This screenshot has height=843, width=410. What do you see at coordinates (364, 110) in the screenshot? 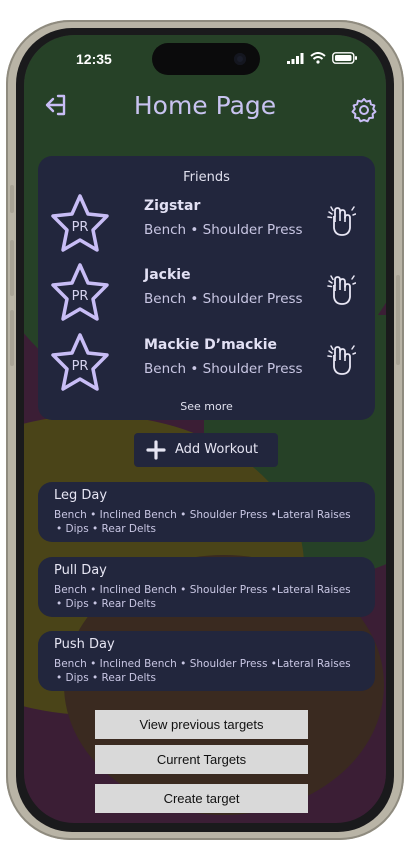
I see `gear-icon` at bounding box center [364, 110].